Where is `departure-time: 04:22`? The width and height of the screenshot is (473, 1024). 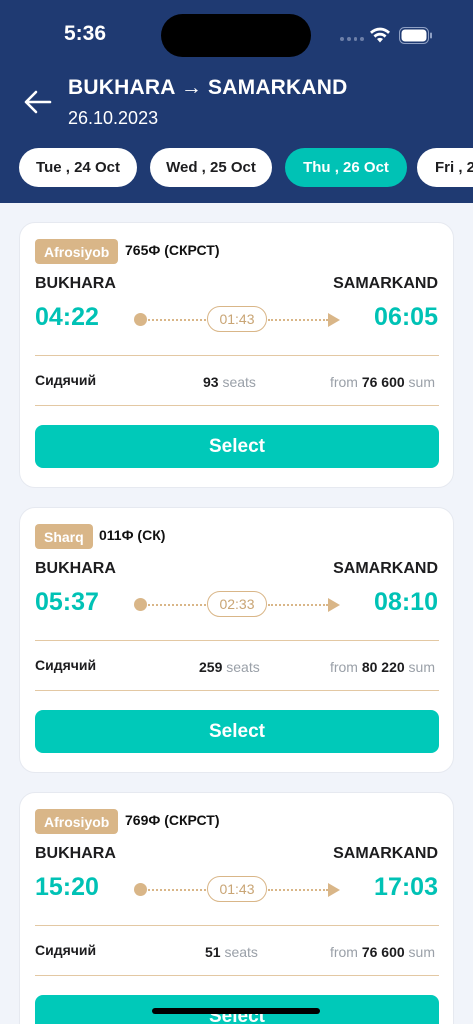
departure-time: 04:22 is located at coordinates (67, 317).